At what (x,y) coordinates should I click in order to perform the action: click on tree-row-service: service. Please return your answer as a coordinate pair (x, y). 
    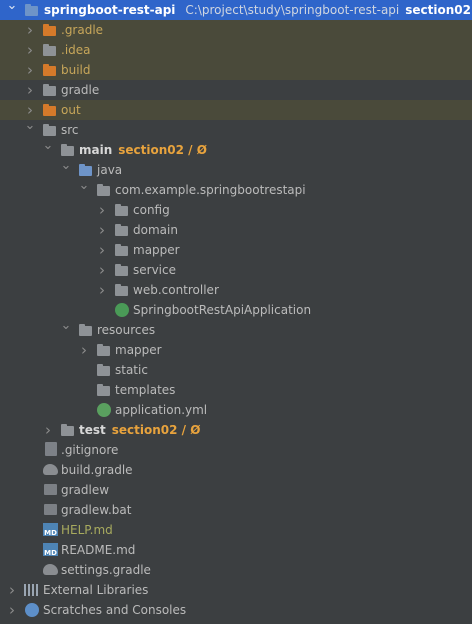
    Looking at the image, I should click on (236, 270).